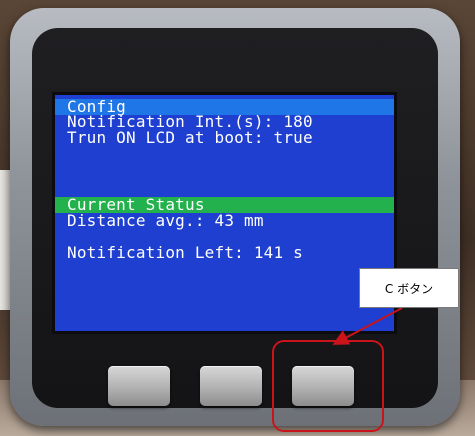 The width and height of the screenshot is (475, 436). What do you see at coordinates (165, 220) in the screenshot?
I see `distance-avg-line: Distance avg.: 43 mm` at bounding box center [165, 220].